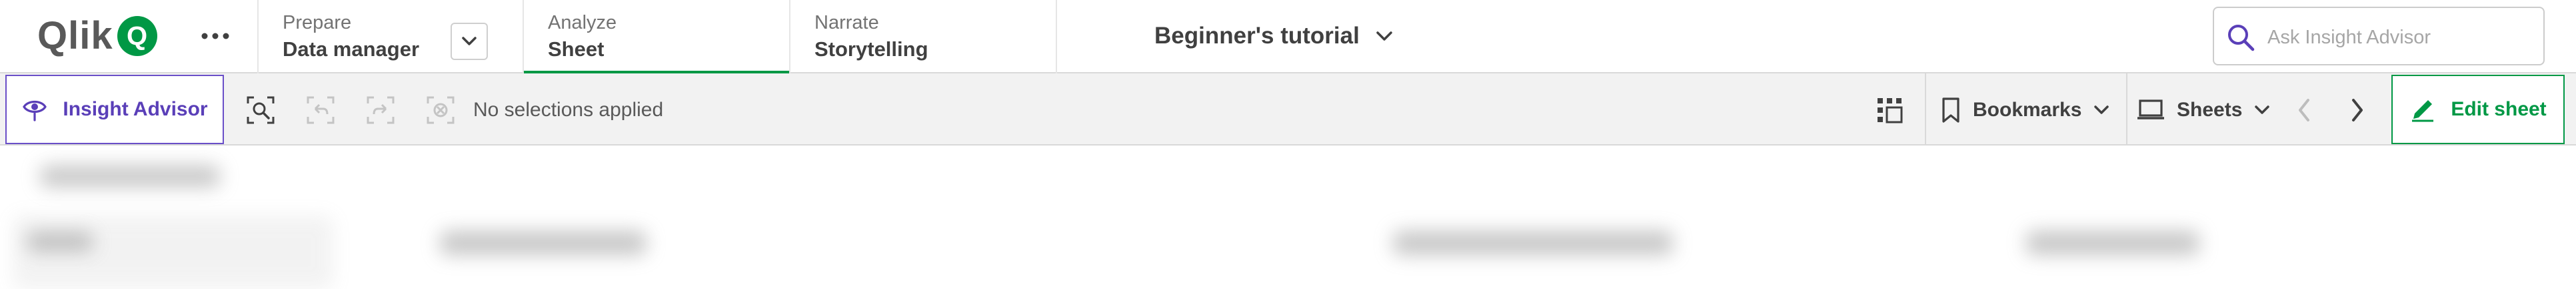 The width and height of the screenshot is (2576, 289). I want to click on bookmarks-button: Bookmarks, so click(2025, 110).